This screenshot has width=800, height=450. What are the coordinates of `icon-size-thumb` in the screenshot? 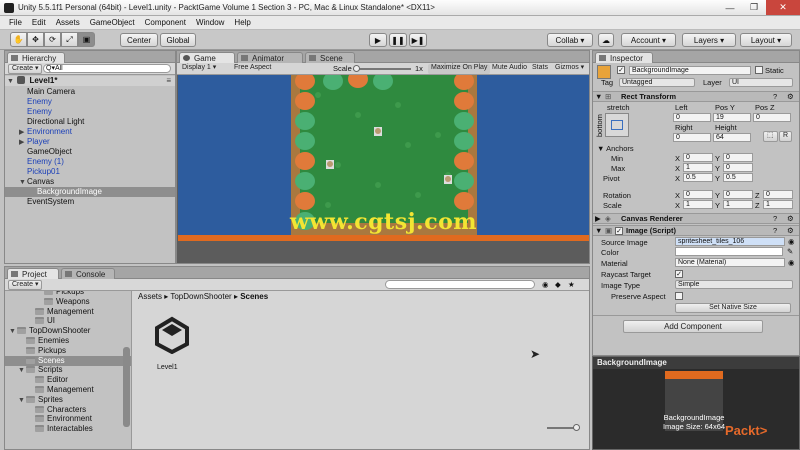 It's located at (576, 427).